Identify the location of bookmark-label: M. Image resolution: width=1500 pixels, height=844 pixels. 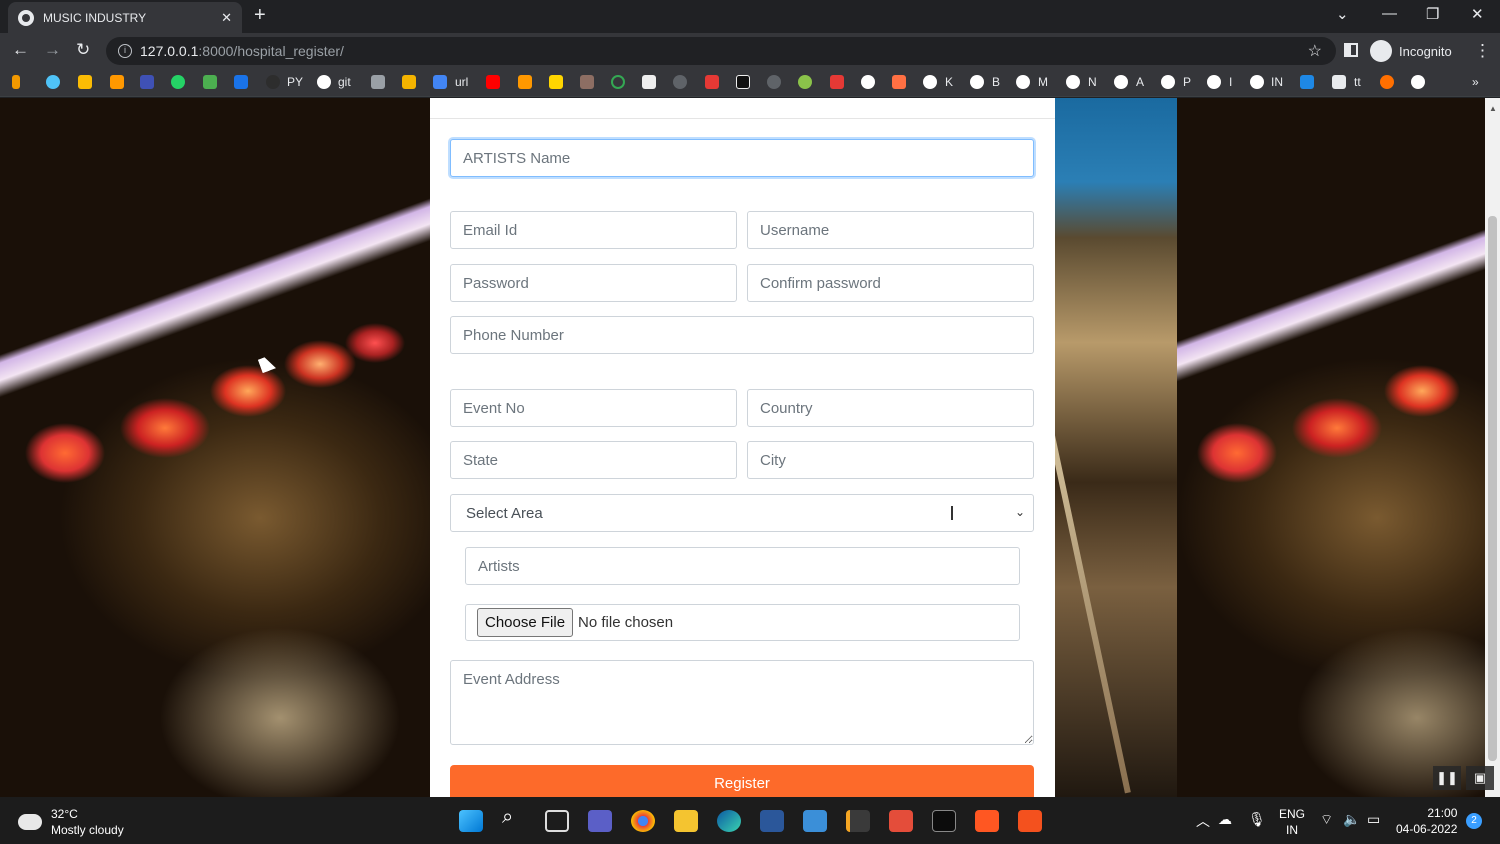
(1043, 82).